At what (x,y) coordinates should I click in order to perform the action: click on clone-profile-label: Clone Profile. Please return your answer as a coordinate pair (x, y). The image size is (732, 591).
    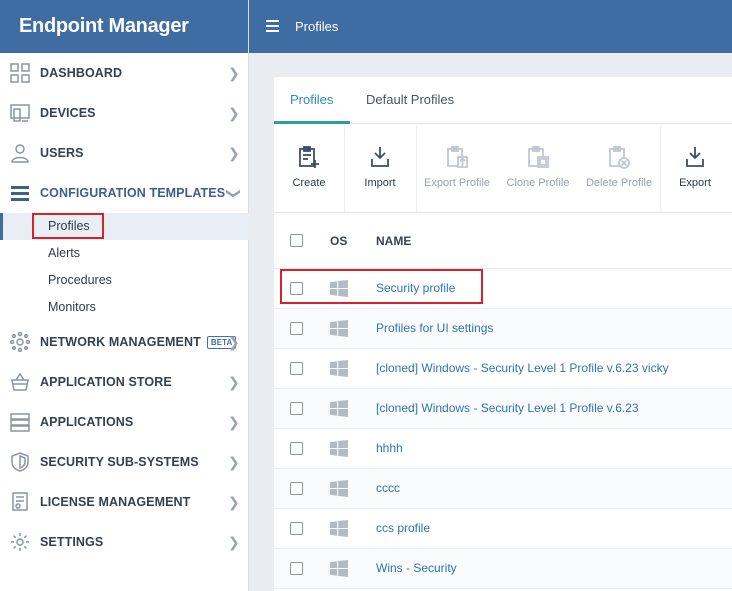
    Looking at the image, I should click on (538, 183).